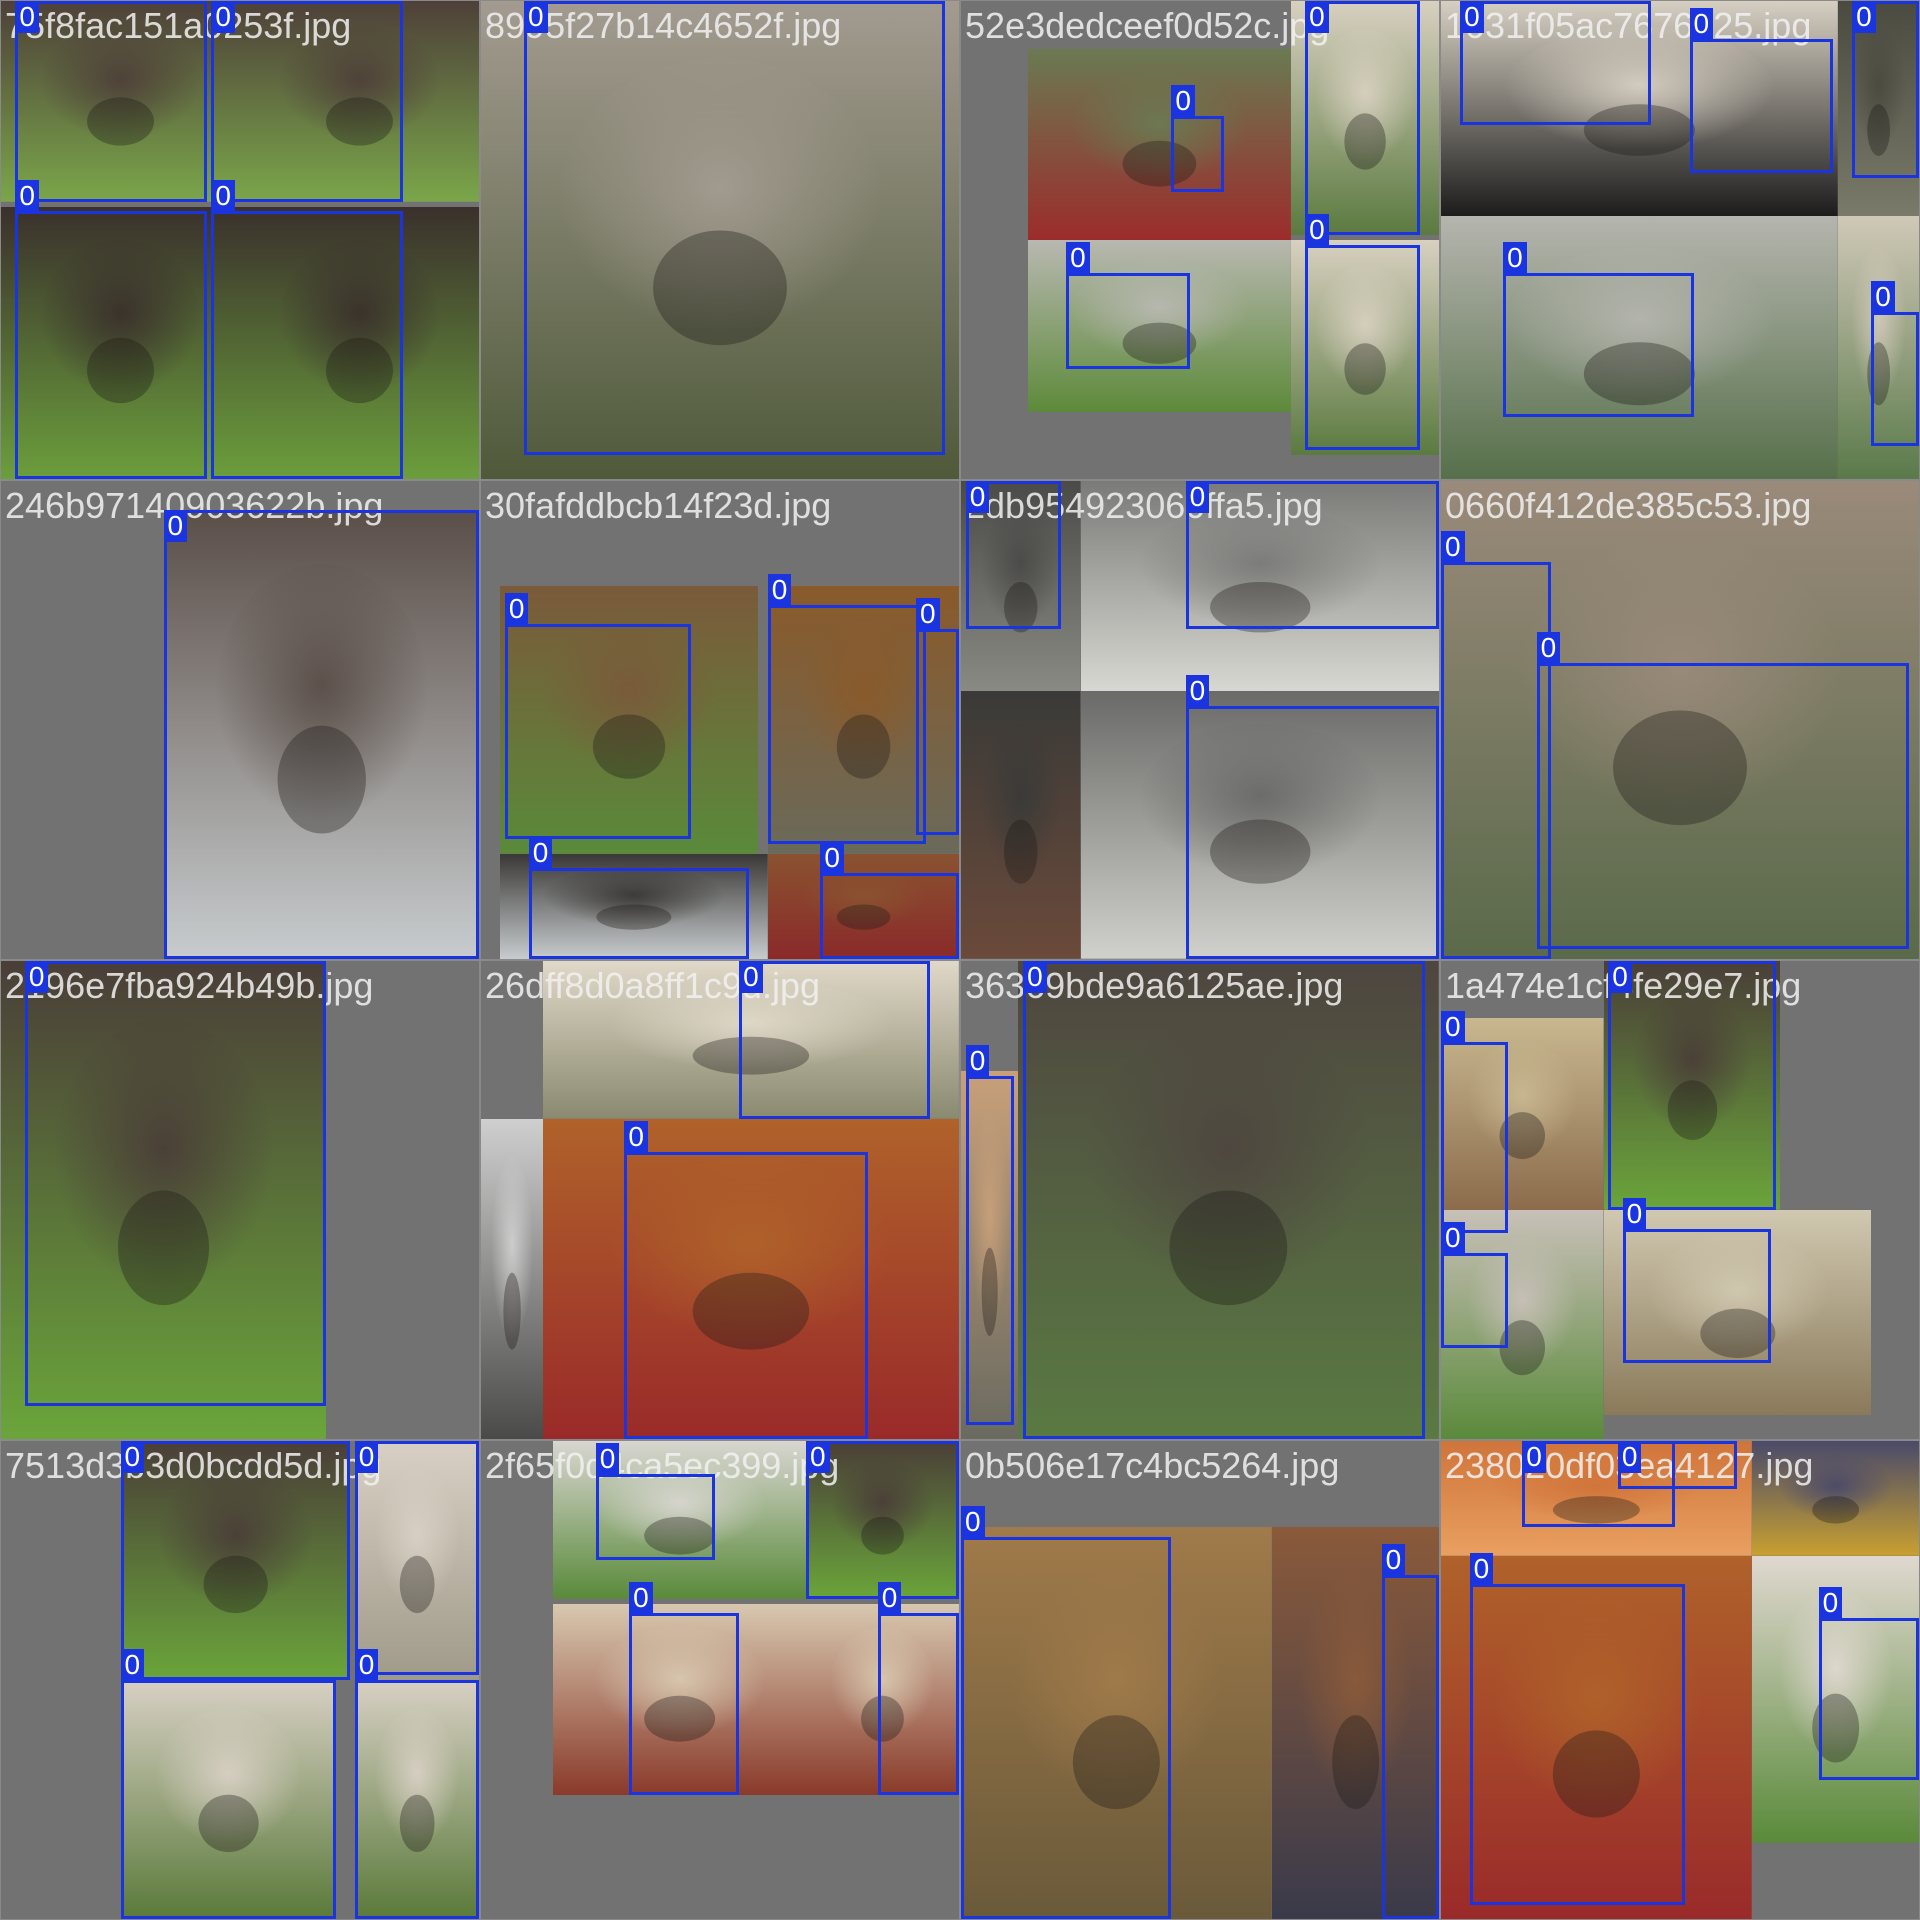  I want to click on mosaic-tile: 0 0 0 2db954923060ffa5.jpg, so click(1200, 720).